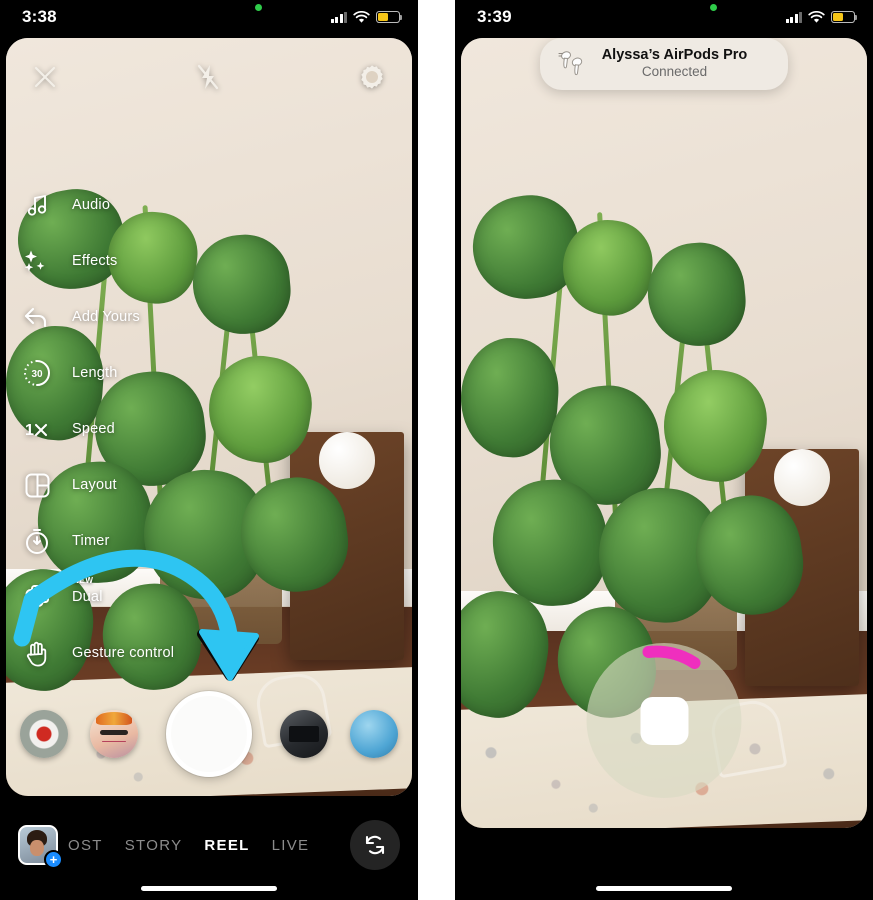 The image size is (873, 900). I want to click on add-story-plus-badge: +, so click(53, 859).